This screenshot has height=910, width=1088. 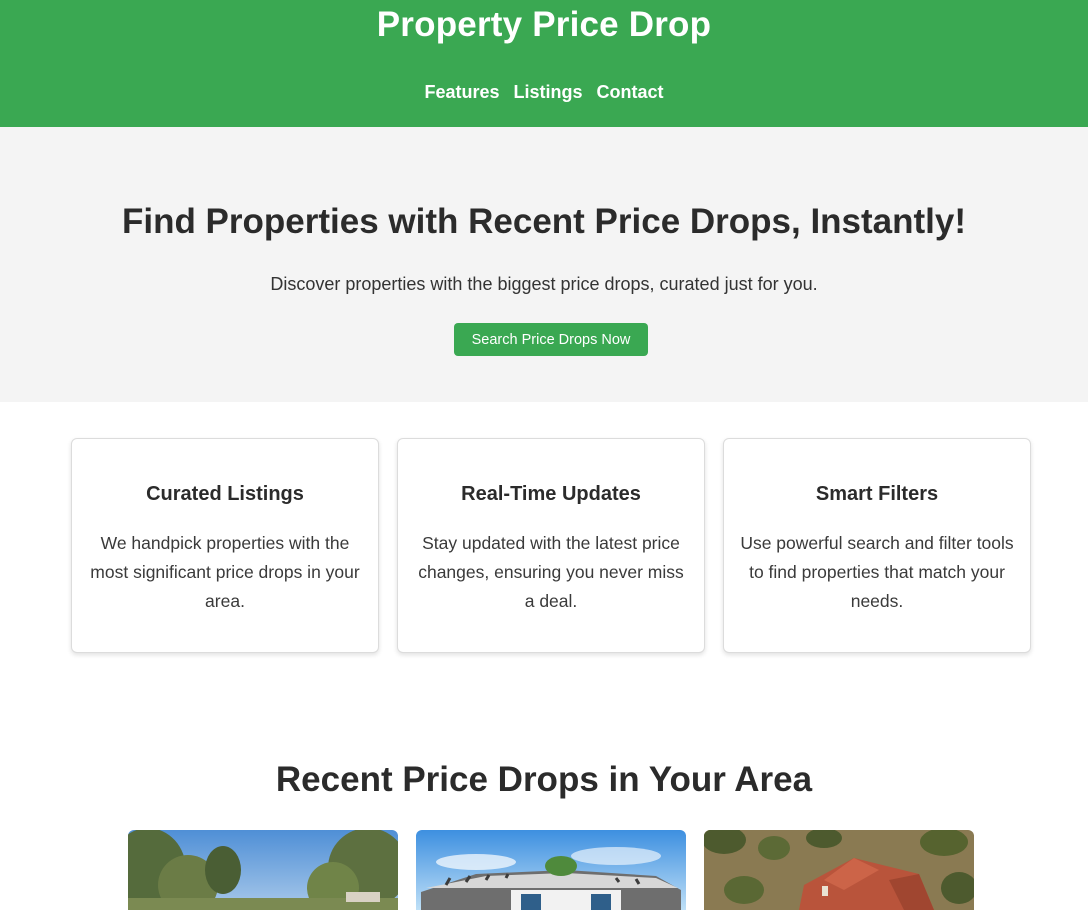 I want to click on main-nav: Features Listings Contact, so click(x=544, y=92).